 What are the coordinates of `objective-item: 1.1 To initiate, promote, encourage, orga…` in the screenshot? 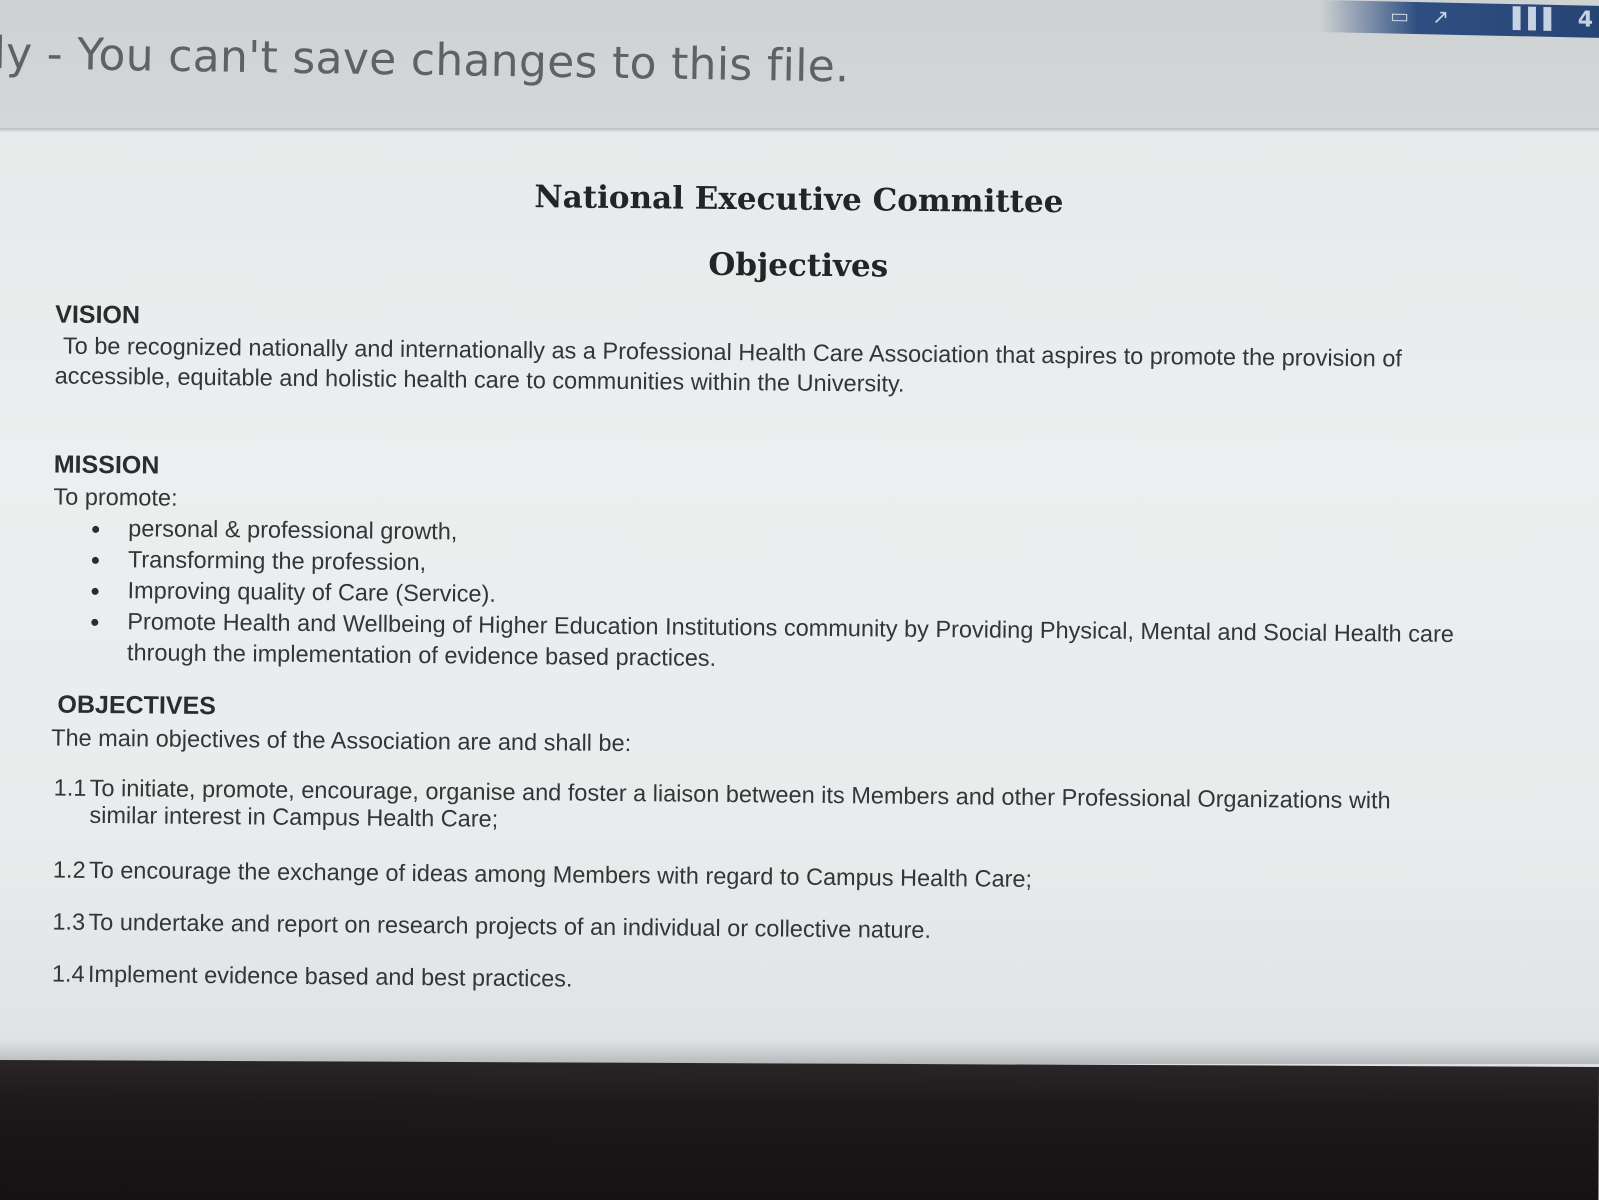 It's located at (773, 809).